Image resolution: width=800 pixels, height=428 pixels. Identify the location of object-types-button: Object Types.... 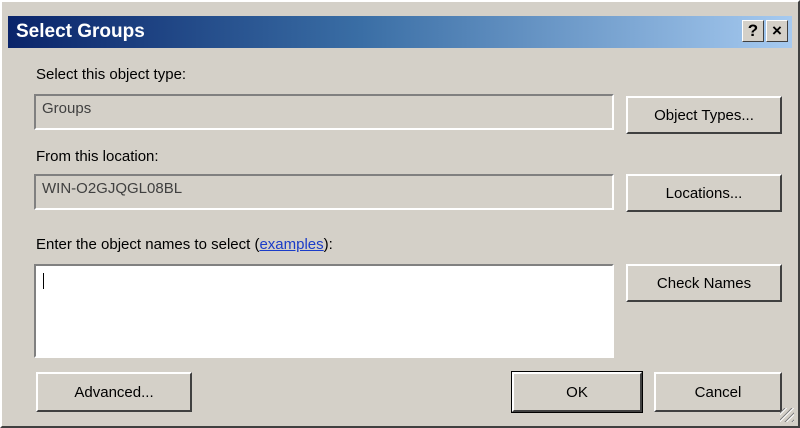
(704, 115).